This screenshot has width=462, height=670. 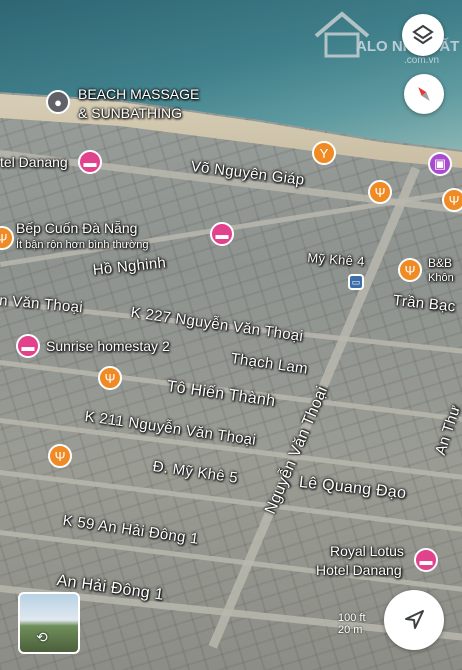 I want to click on shopping-bag-icon: ▣, so click(x=440, y=164).